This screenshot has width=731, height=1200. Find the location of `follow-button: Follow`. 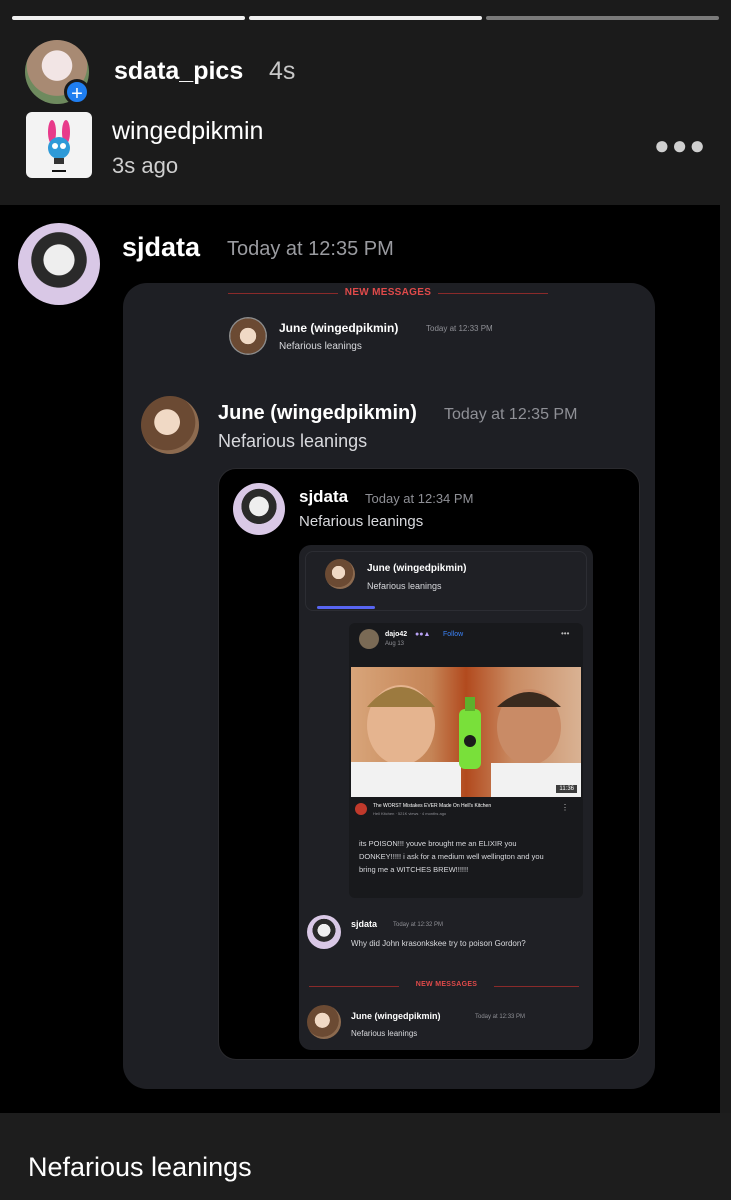

follow-button: Follow is located at coordinates (453, 634).